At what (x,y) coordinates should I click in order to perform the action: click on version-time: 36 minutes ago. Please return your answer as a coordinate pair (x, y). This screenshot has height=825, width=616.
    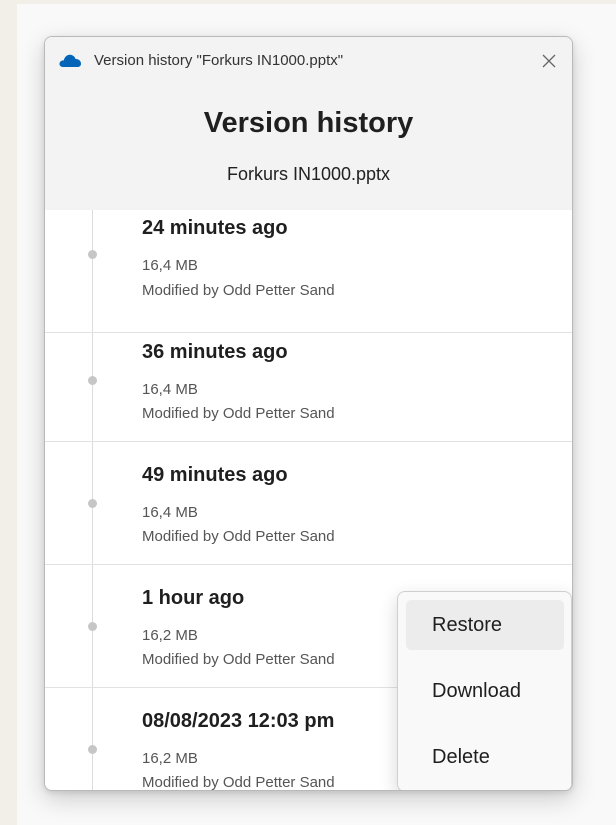
    Looking at the image, I should click on (215, 352).